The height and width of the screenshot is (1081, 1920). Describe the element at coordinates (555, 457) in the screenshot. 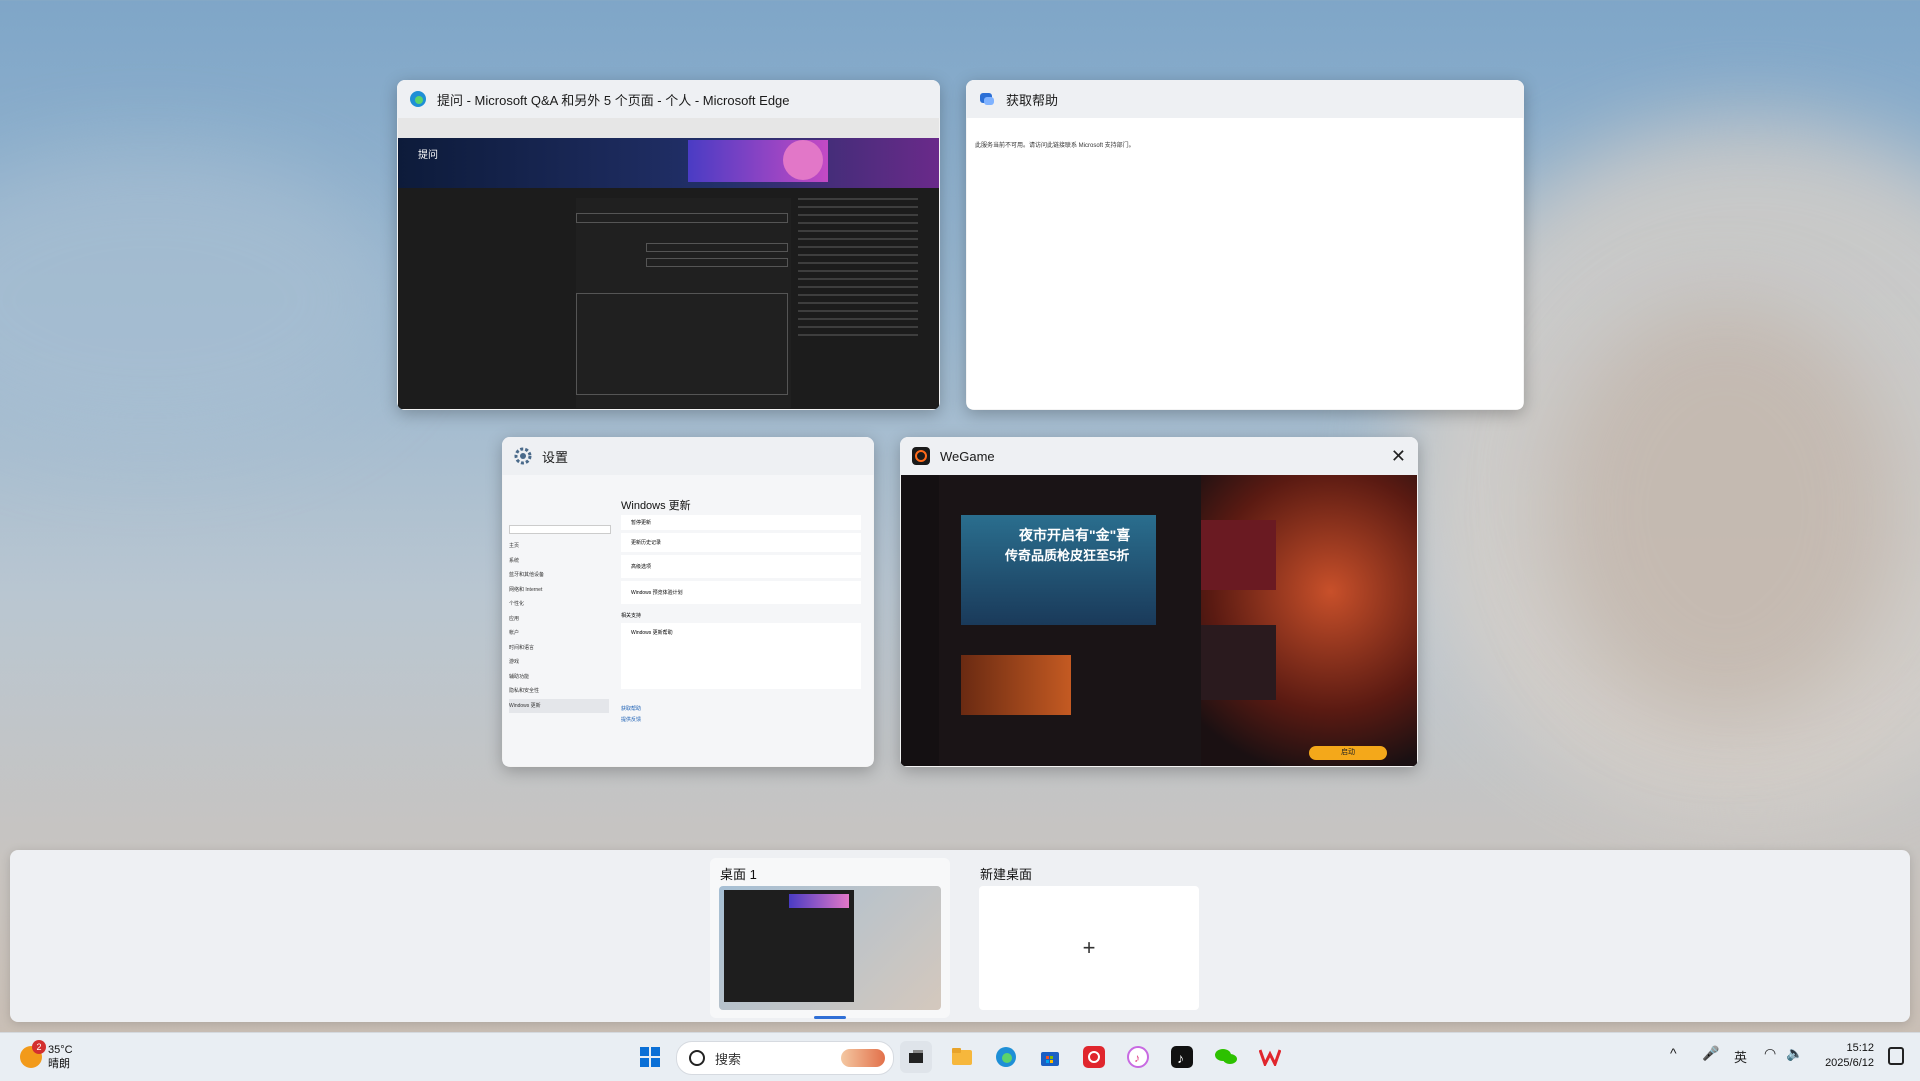

I see `settings-title: 设置` at that location.